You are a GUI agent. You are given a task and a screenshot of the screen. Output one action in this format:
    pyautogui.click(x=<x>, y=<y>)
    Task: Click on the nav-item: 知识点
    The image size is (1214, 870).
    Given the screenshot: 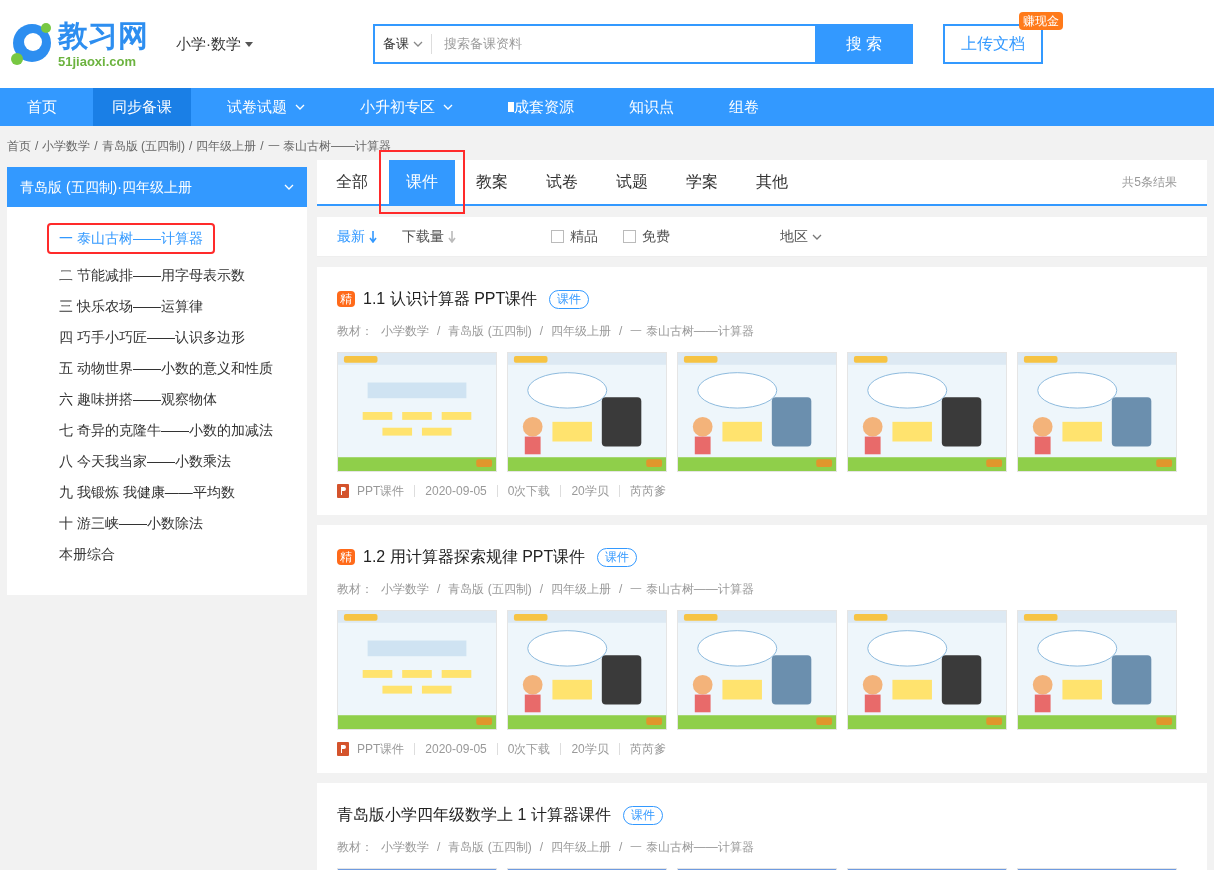 What is the action you would take?
    pyautogui.click(x=651, y=107)
    